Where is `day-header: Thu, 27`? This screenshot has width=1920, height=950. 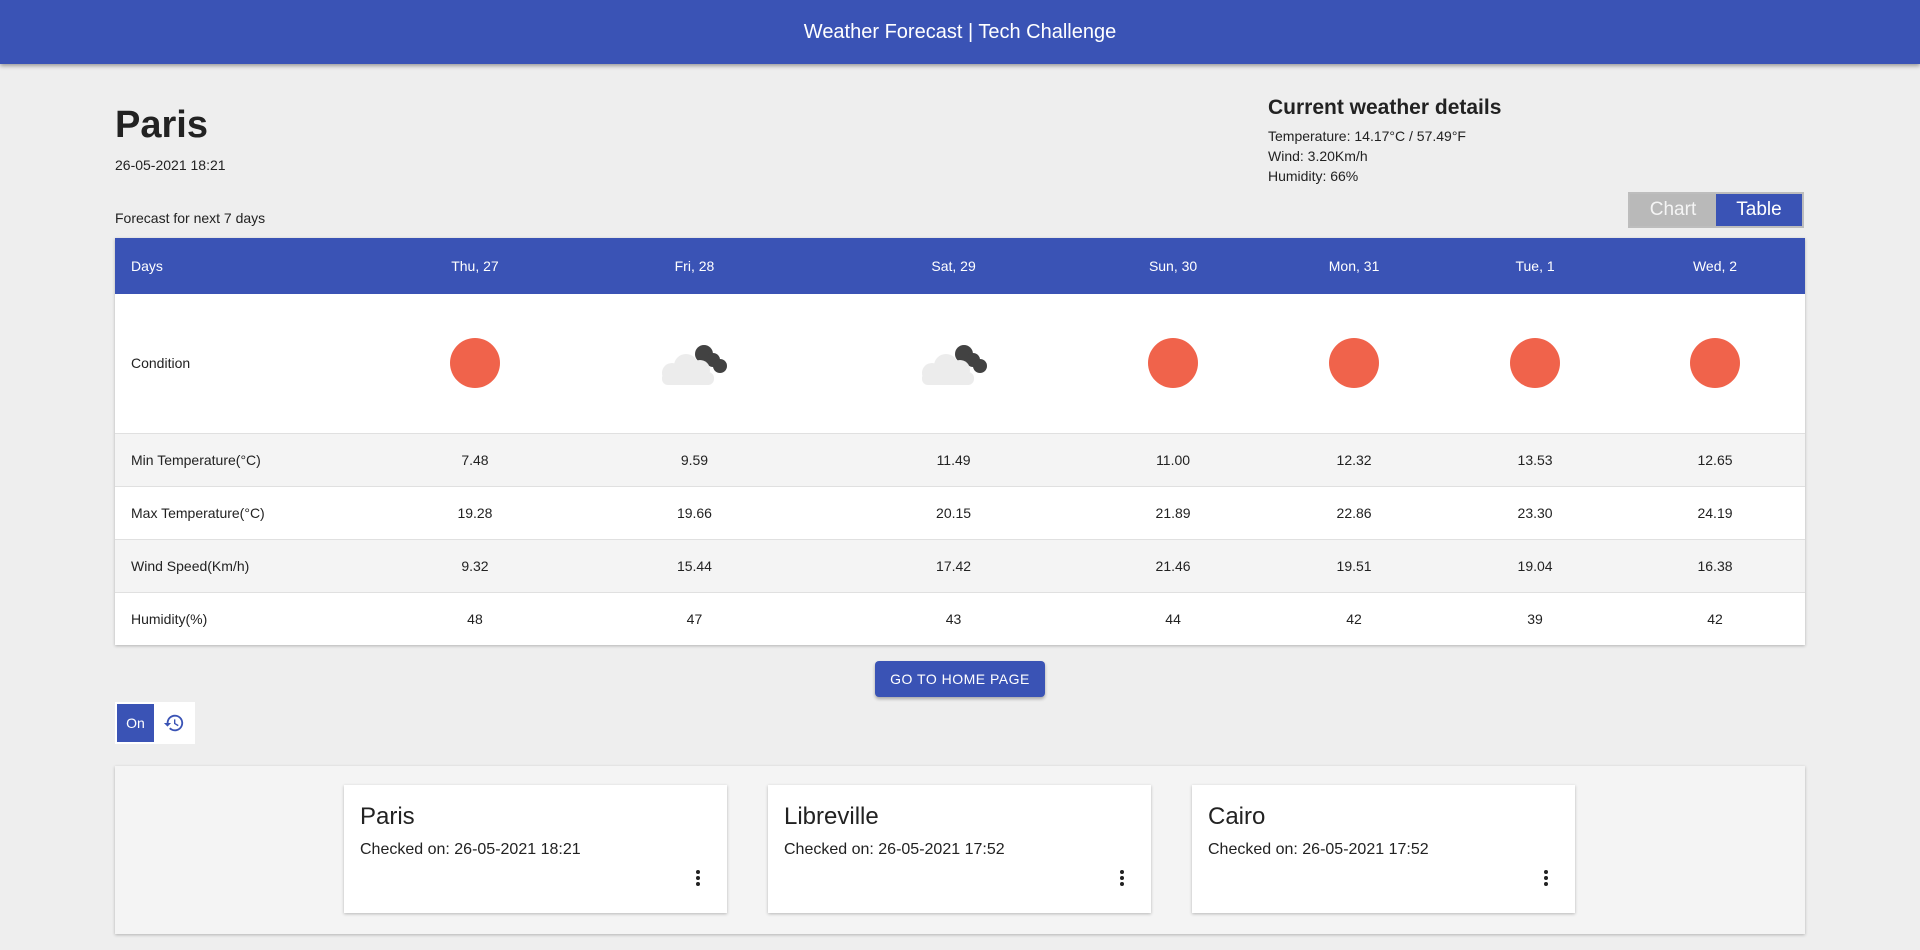
day-header: Thu, 27 is located at coordinates (475, 266).